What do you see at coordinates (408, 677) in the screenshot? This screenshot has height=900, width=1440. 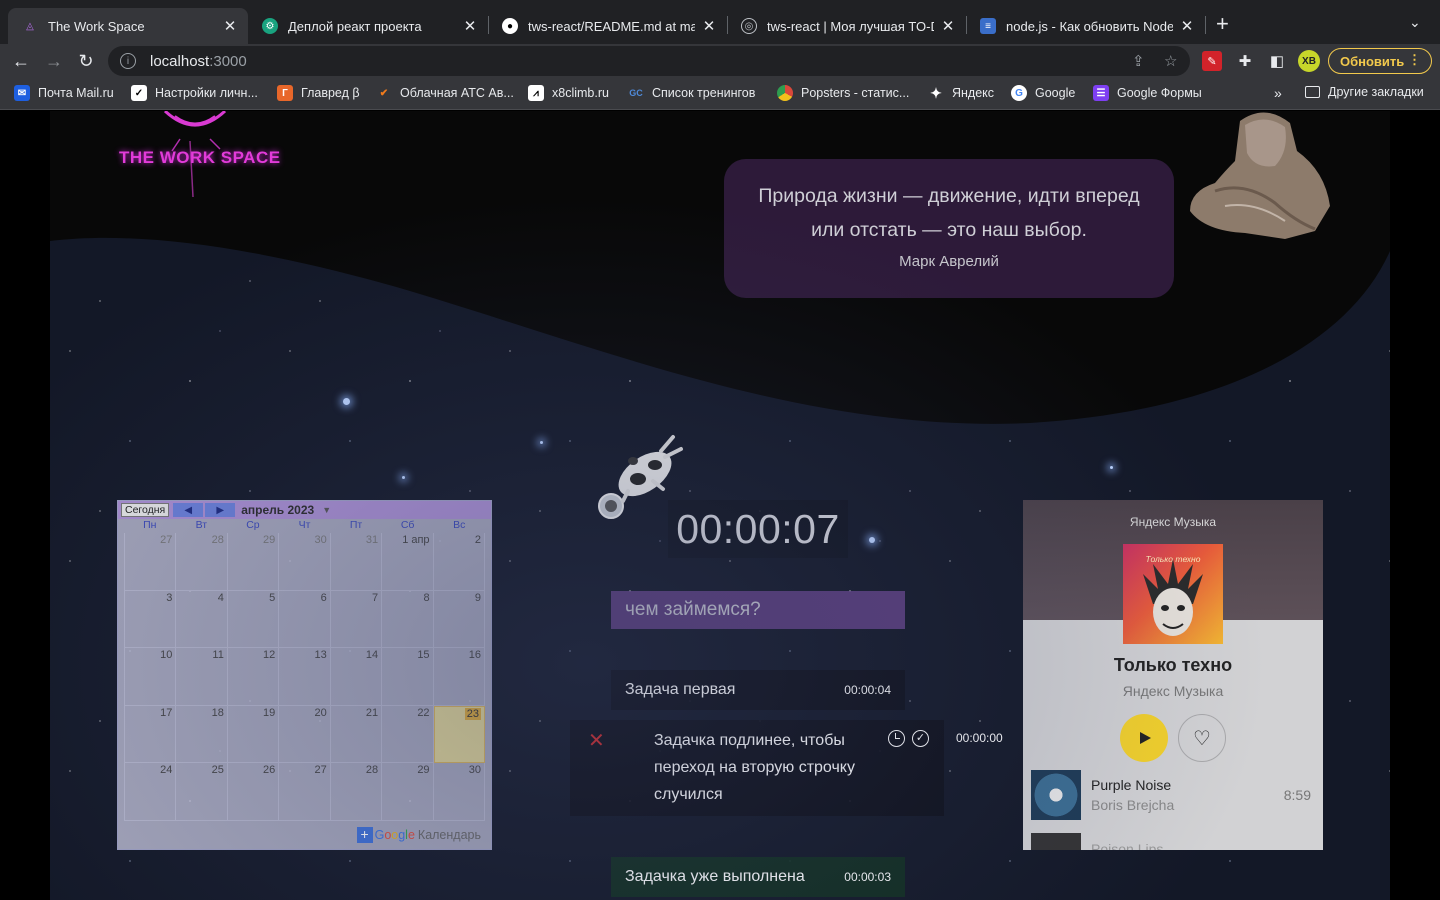 I see `calendar-day-cell: 15` at bounding box center [408, 677].